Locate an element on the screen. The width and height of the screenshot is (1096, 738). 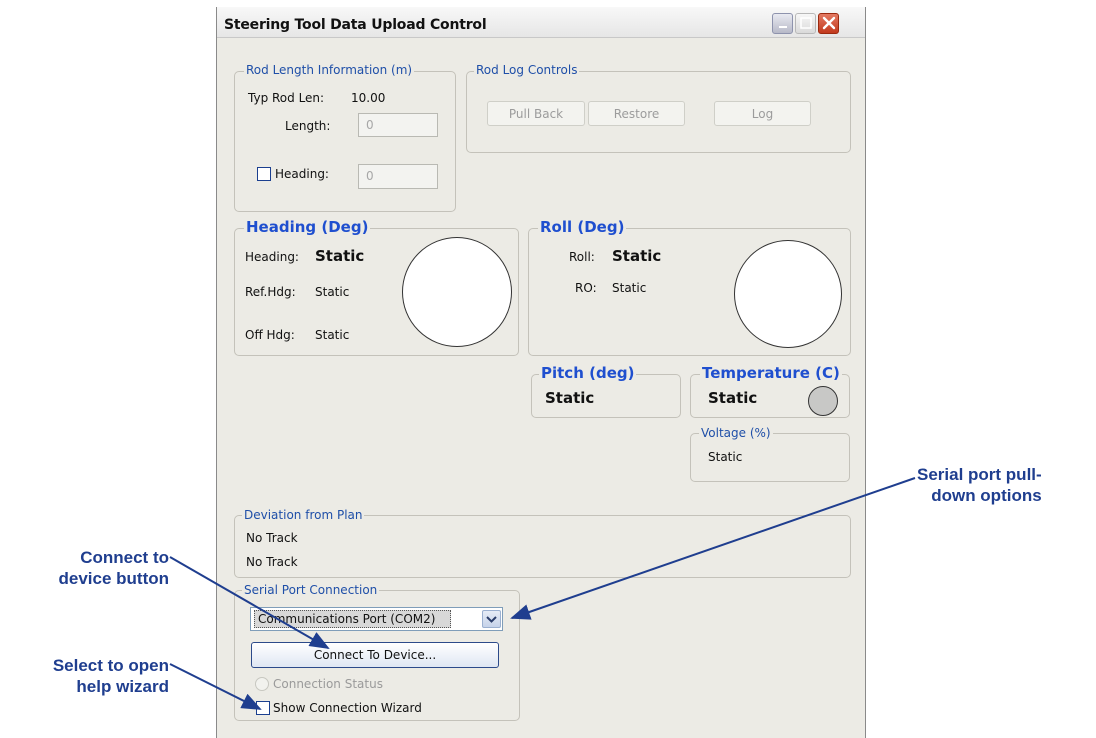
arrow-to-wizard-checkbox is located at coordinates (215, 686).